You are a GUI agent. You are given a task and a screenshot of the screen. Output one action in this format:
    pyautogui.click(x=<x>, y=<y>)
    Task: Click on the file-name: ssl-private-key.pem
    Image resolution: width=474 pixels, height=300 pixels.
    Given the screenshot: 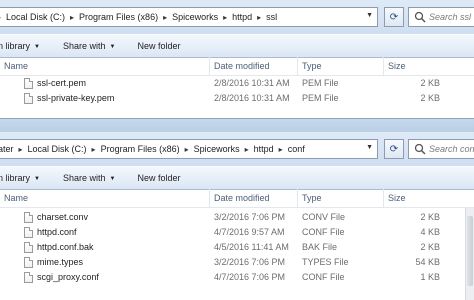 What is the action you would take?
    pyautogui.click(x=76, y=98)
    